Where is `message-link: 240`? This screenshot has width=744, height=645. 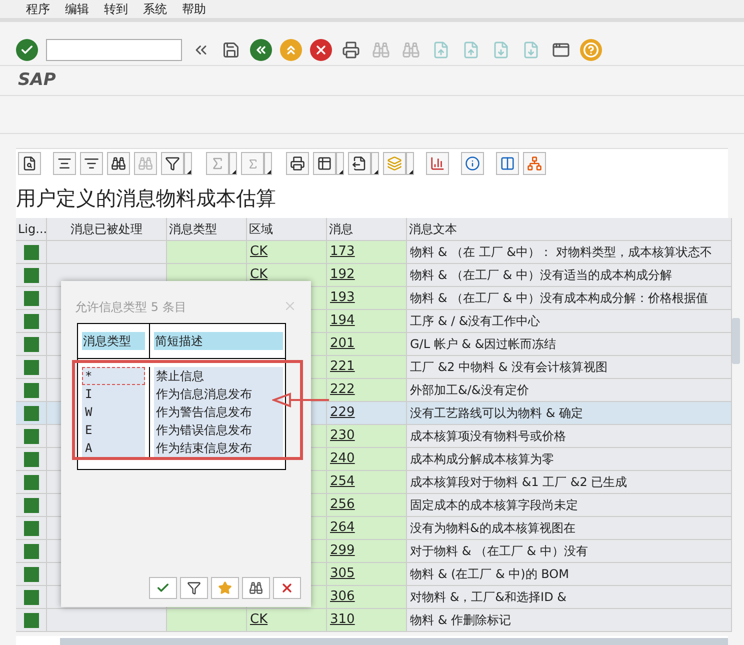
message-link: 240 is located at coordinates (342, 459).